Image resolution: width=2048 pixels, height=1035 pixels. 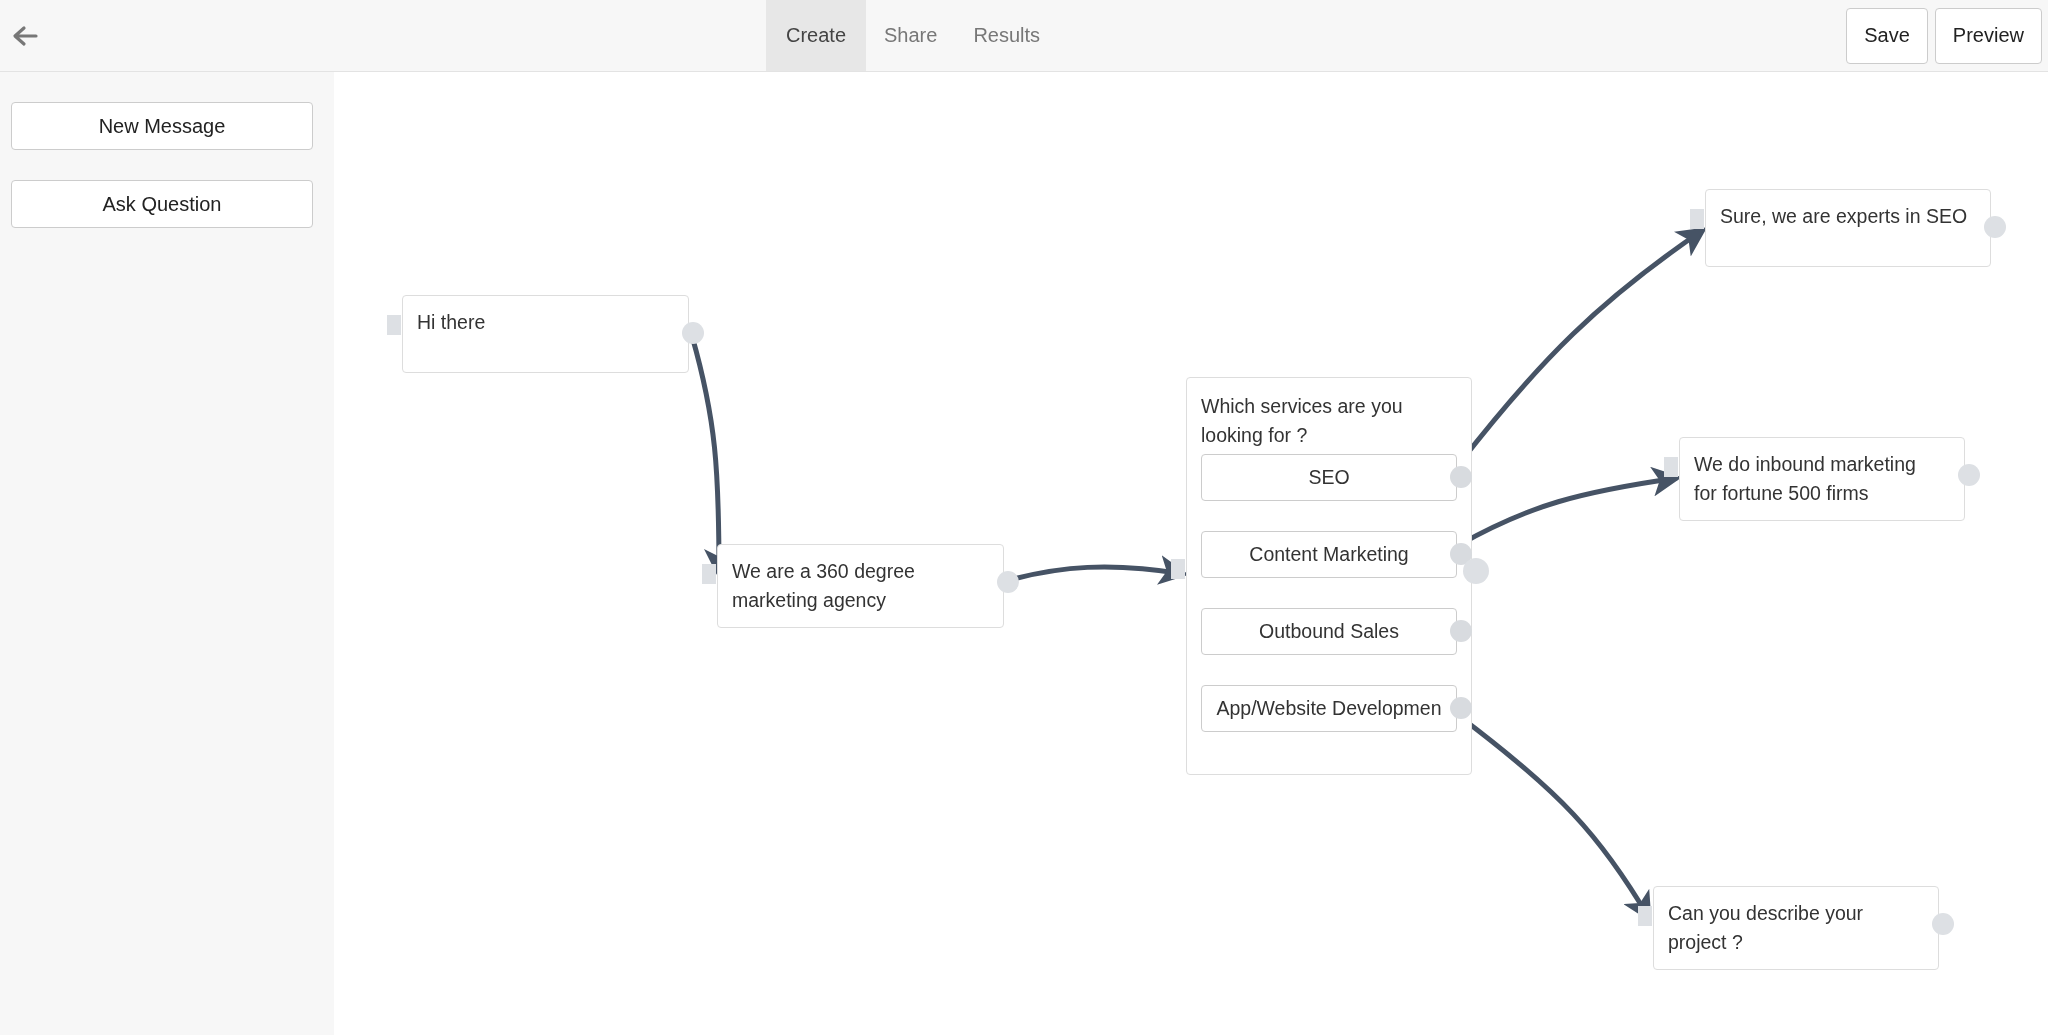 I want to click on message-text: Can you describe your project ?, so click(x=1766, y=928).